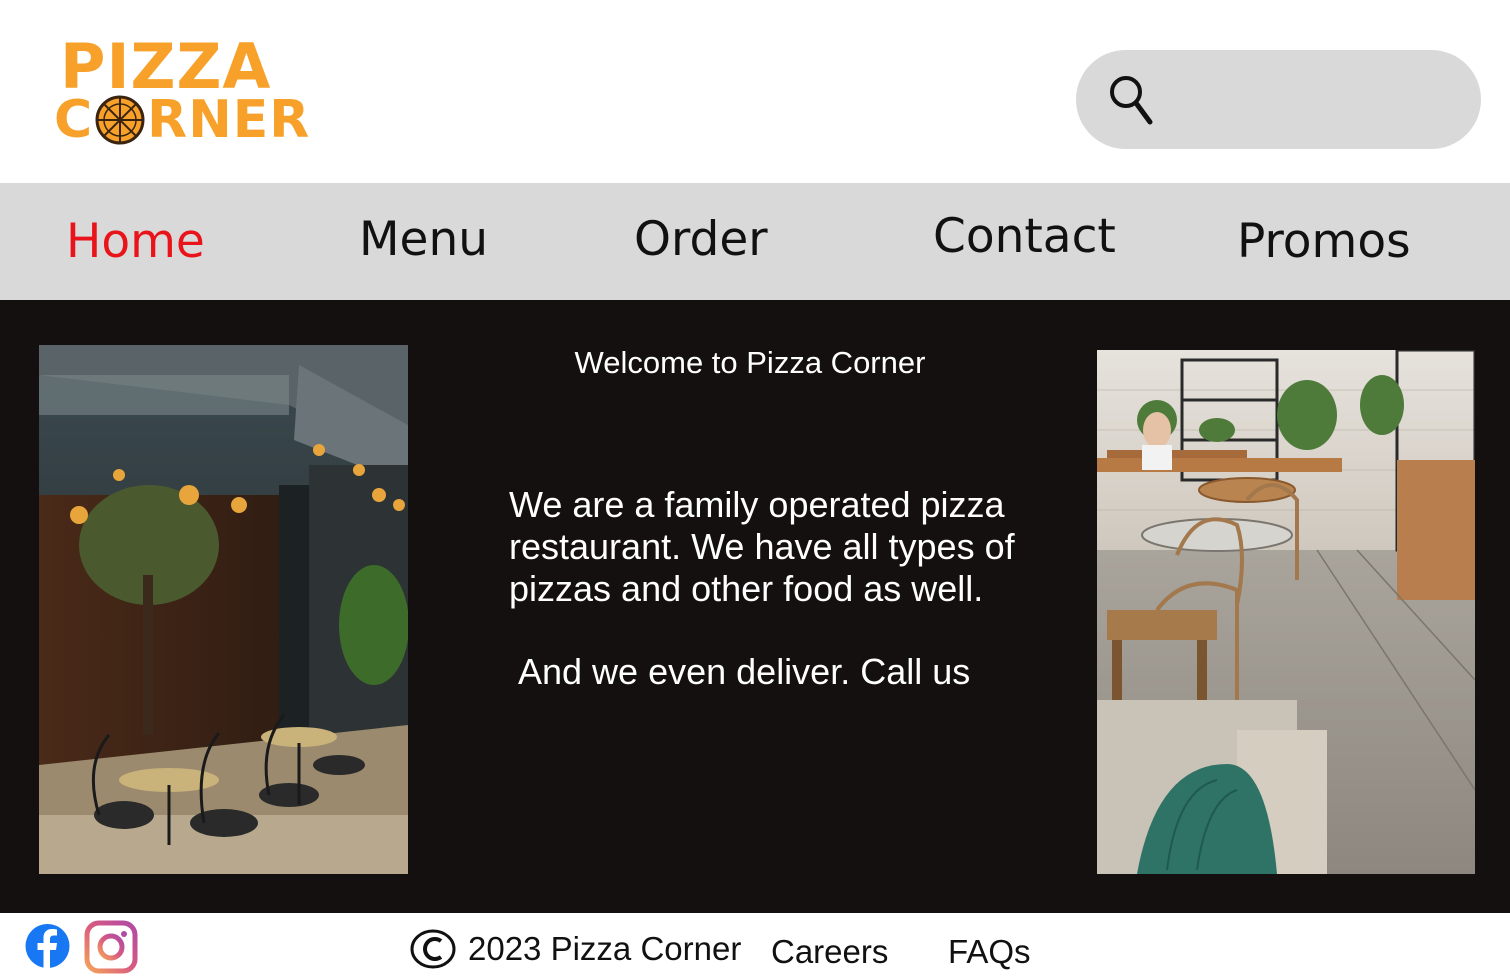 The image size is (1510, 978). I want to click on nav-item-contact: Contact, so click(1024, 236).